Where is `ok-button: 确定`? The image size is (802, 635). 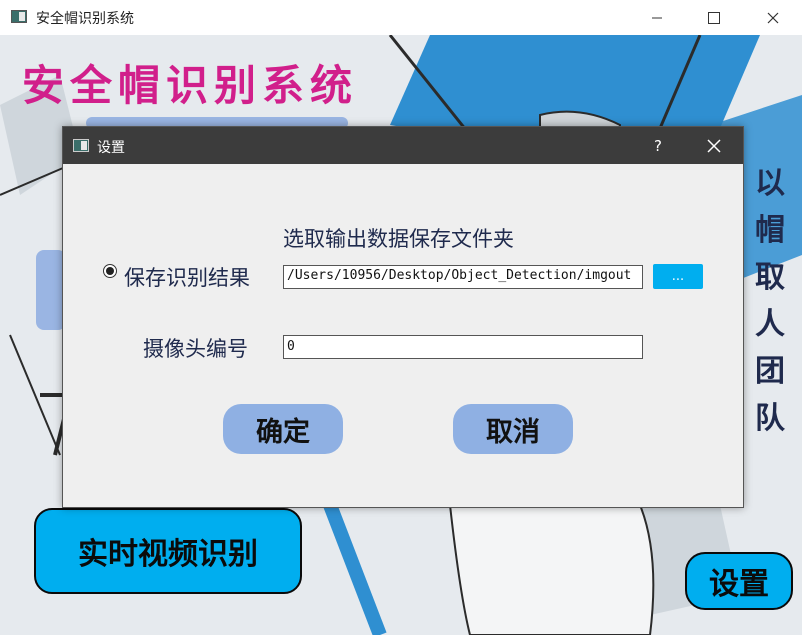
ok-button: 确定 is located at coordinates (283, 429).